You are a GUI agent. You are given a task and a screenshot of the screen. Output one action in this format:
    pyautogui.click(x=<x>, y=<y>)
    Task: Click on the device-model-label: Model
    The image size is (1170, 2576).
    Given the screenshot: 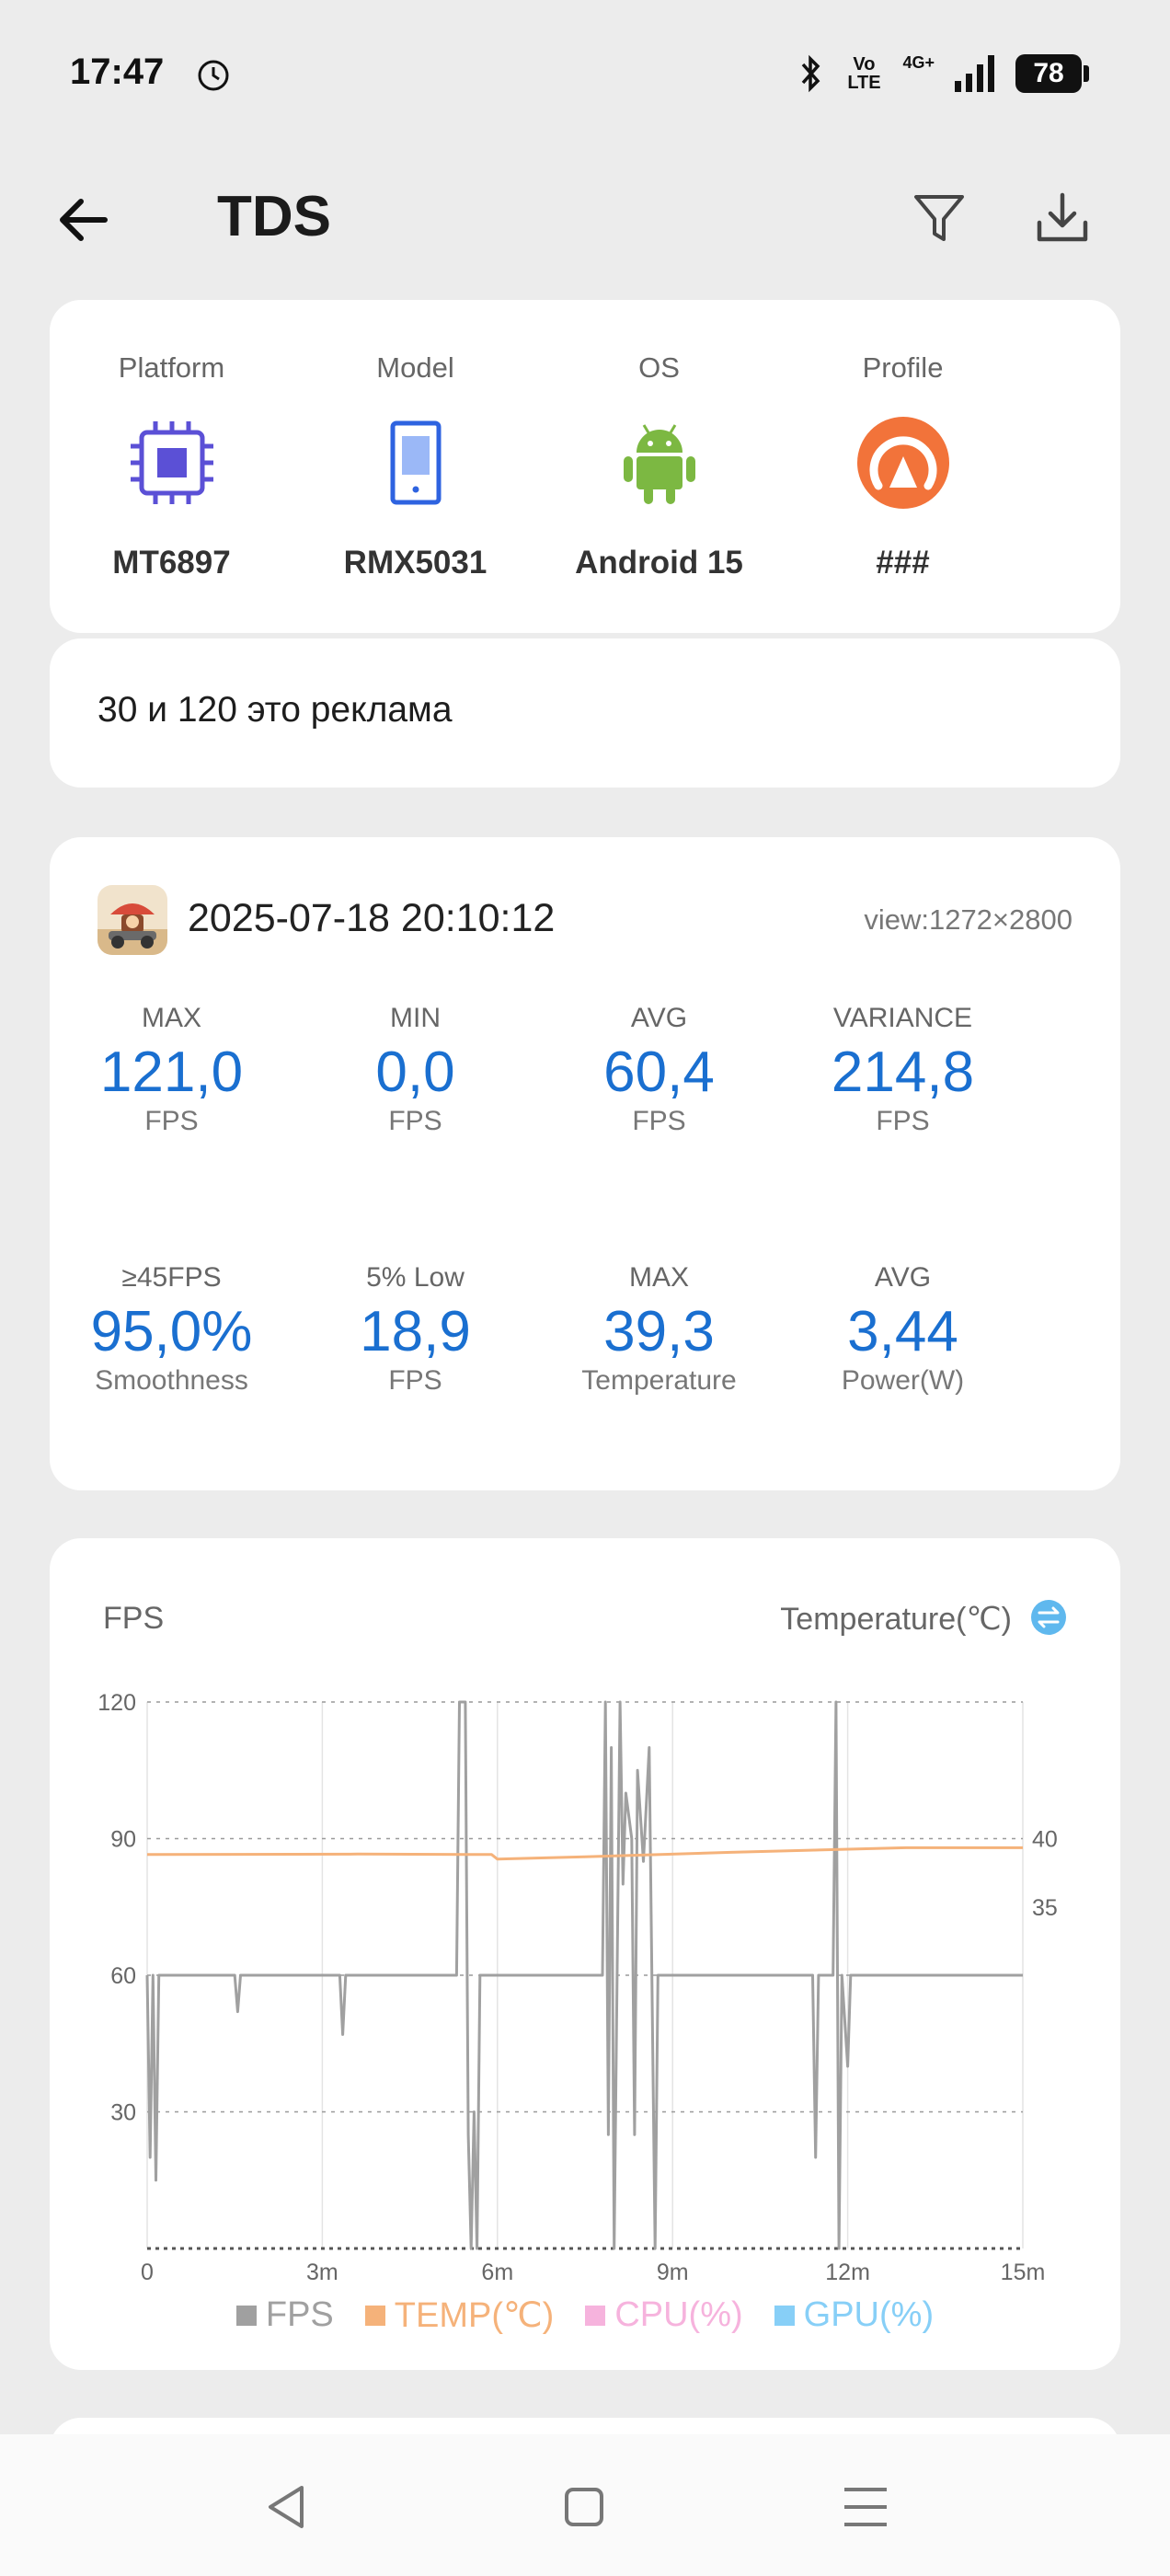 What is the action you would take?
    pyautogui.click(x=415, y=367)
    